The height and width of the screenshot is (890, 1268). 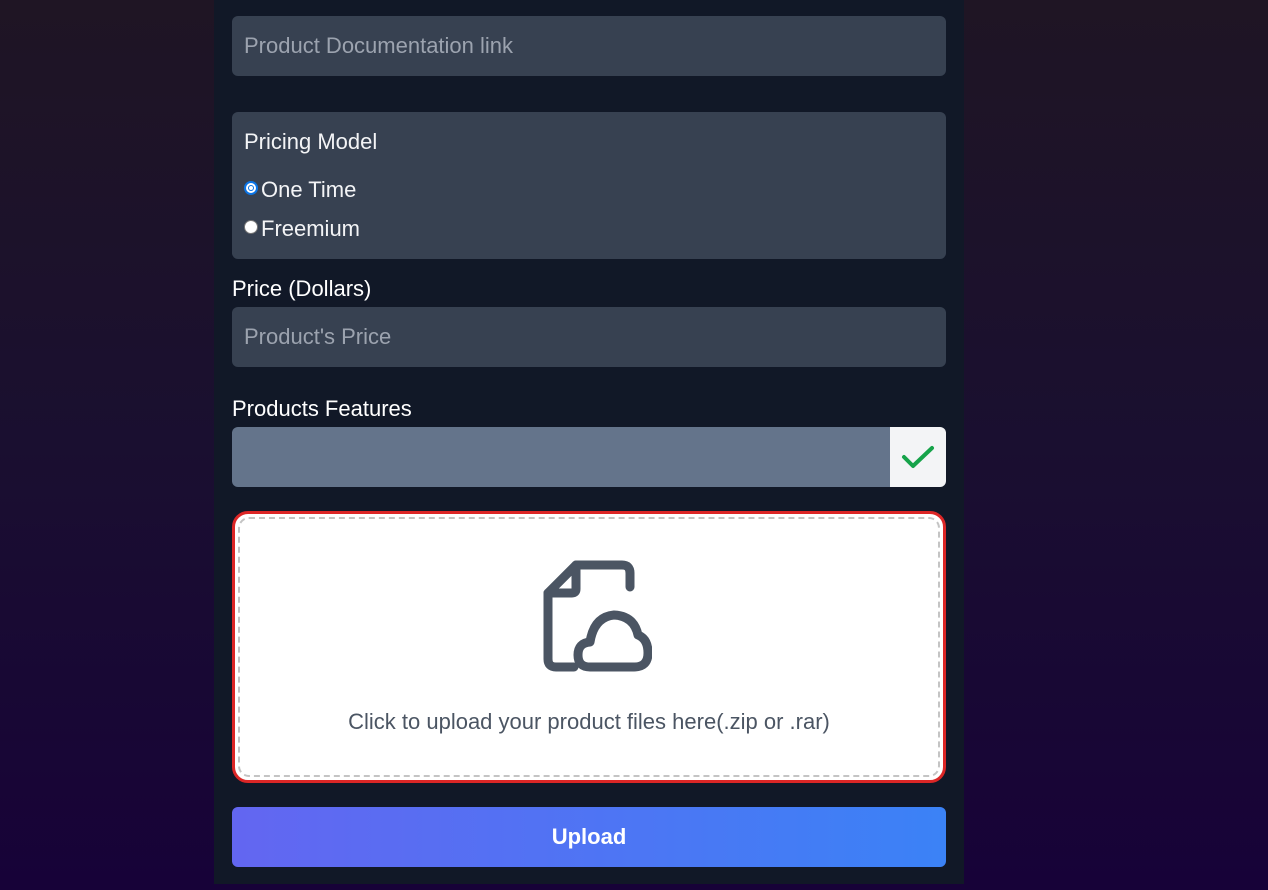 What do you see at coordinates (311, 228) in the screenshot?
I see `radio-freemium-label: Freemium` at bounding box center [311, 228].